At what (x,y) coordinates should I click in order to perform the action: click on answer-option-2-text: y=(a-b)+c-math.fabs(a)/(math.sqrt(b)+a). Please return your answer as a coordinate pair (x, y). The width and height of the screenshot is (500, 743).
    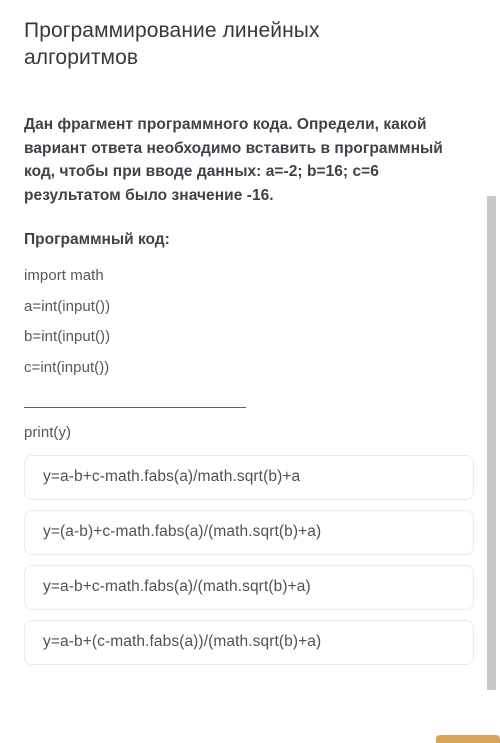
    Looking at the image, I should click on (182, 532).